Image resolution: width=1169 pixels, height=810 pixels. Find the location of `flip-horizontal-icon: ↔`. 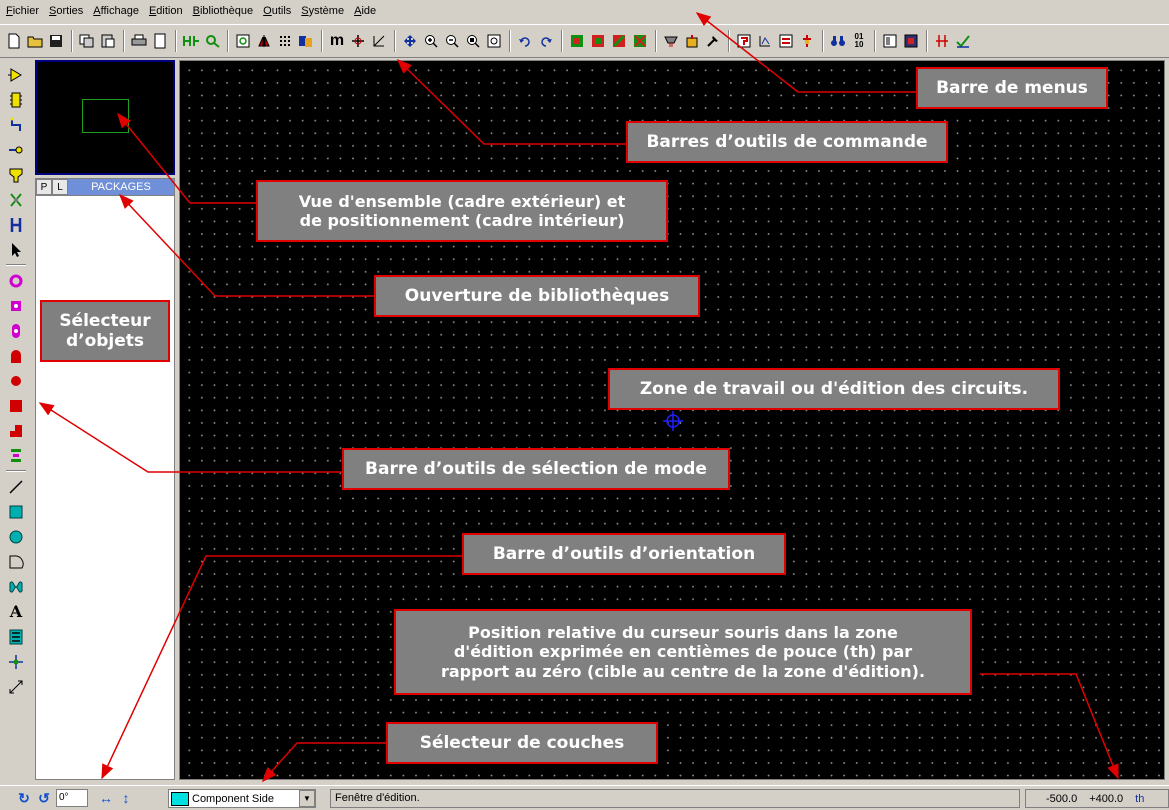

flip-horizontal-icon: ↔ is located at coordinates (106, 798).